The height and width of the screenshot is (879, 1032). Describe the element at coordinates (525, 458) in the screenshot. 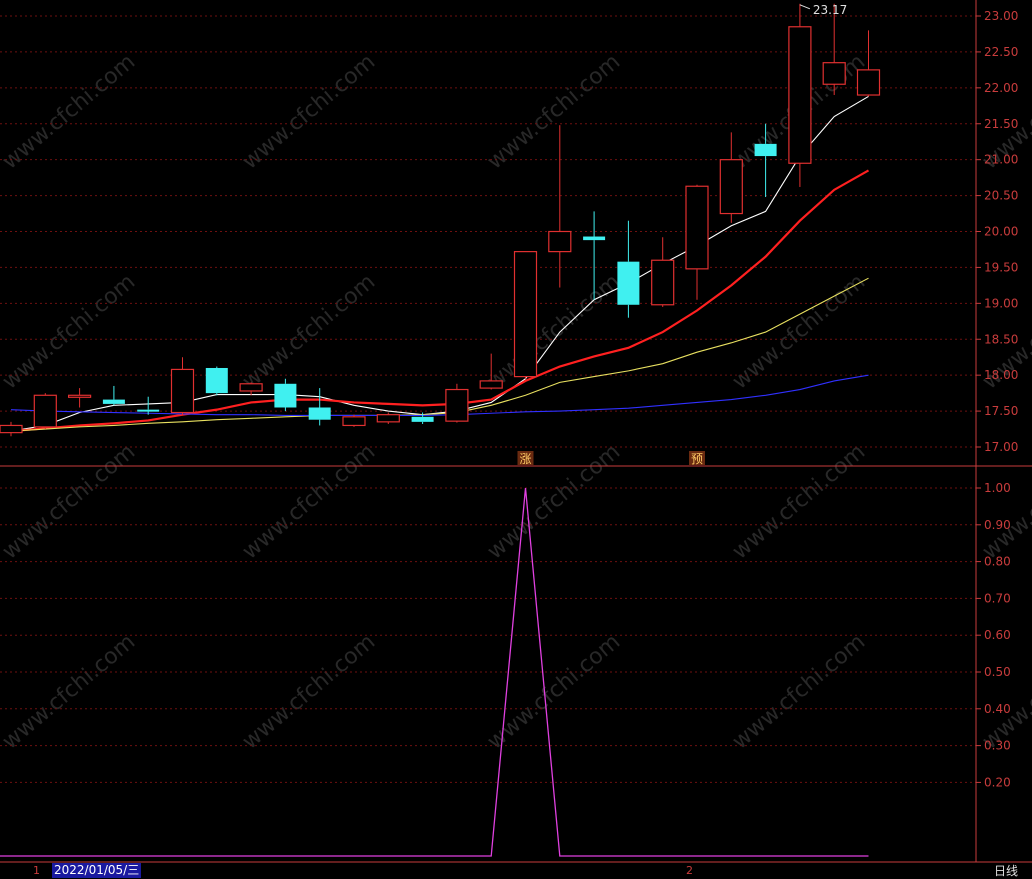

I see `signal-mark-text: 涨` at that location.